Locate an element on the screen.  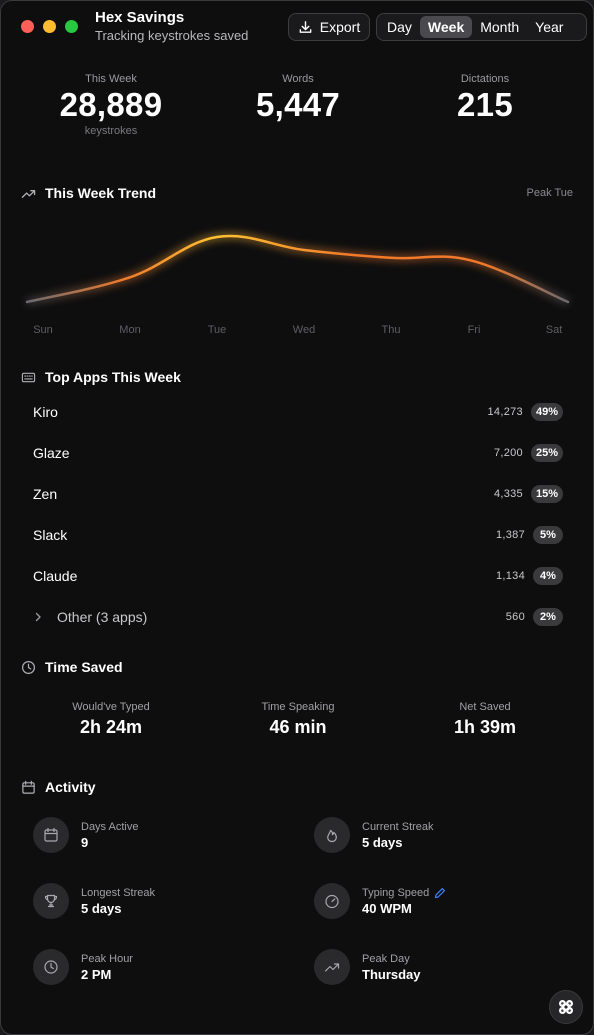
day-label-sun: Sun is located at coordinates (43, 330).